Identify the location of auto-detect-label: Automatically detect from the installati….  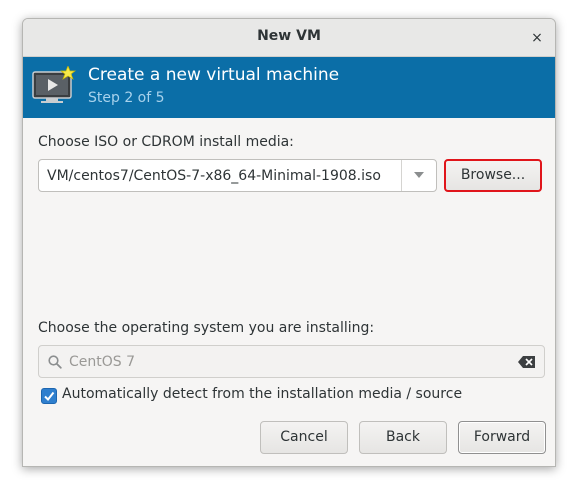
(262, 394).